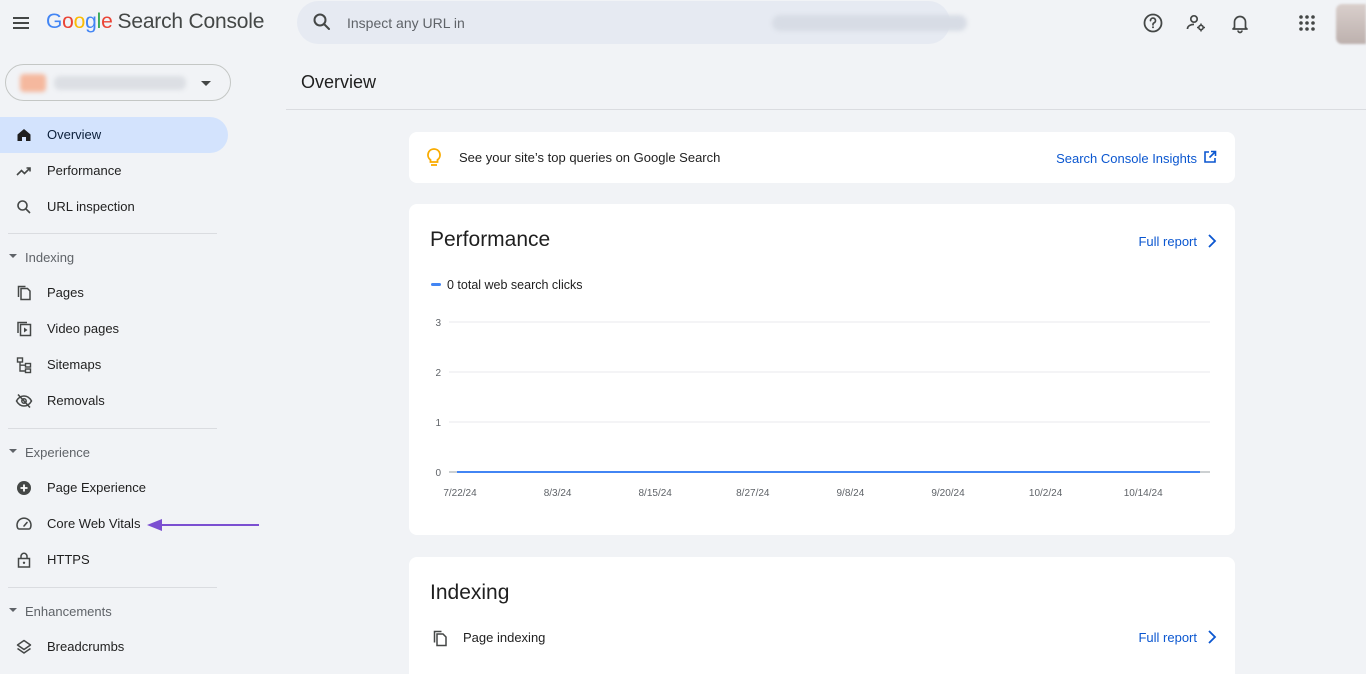  I want to click on sidebar-item-https: HTTPS, so click(114, 560).